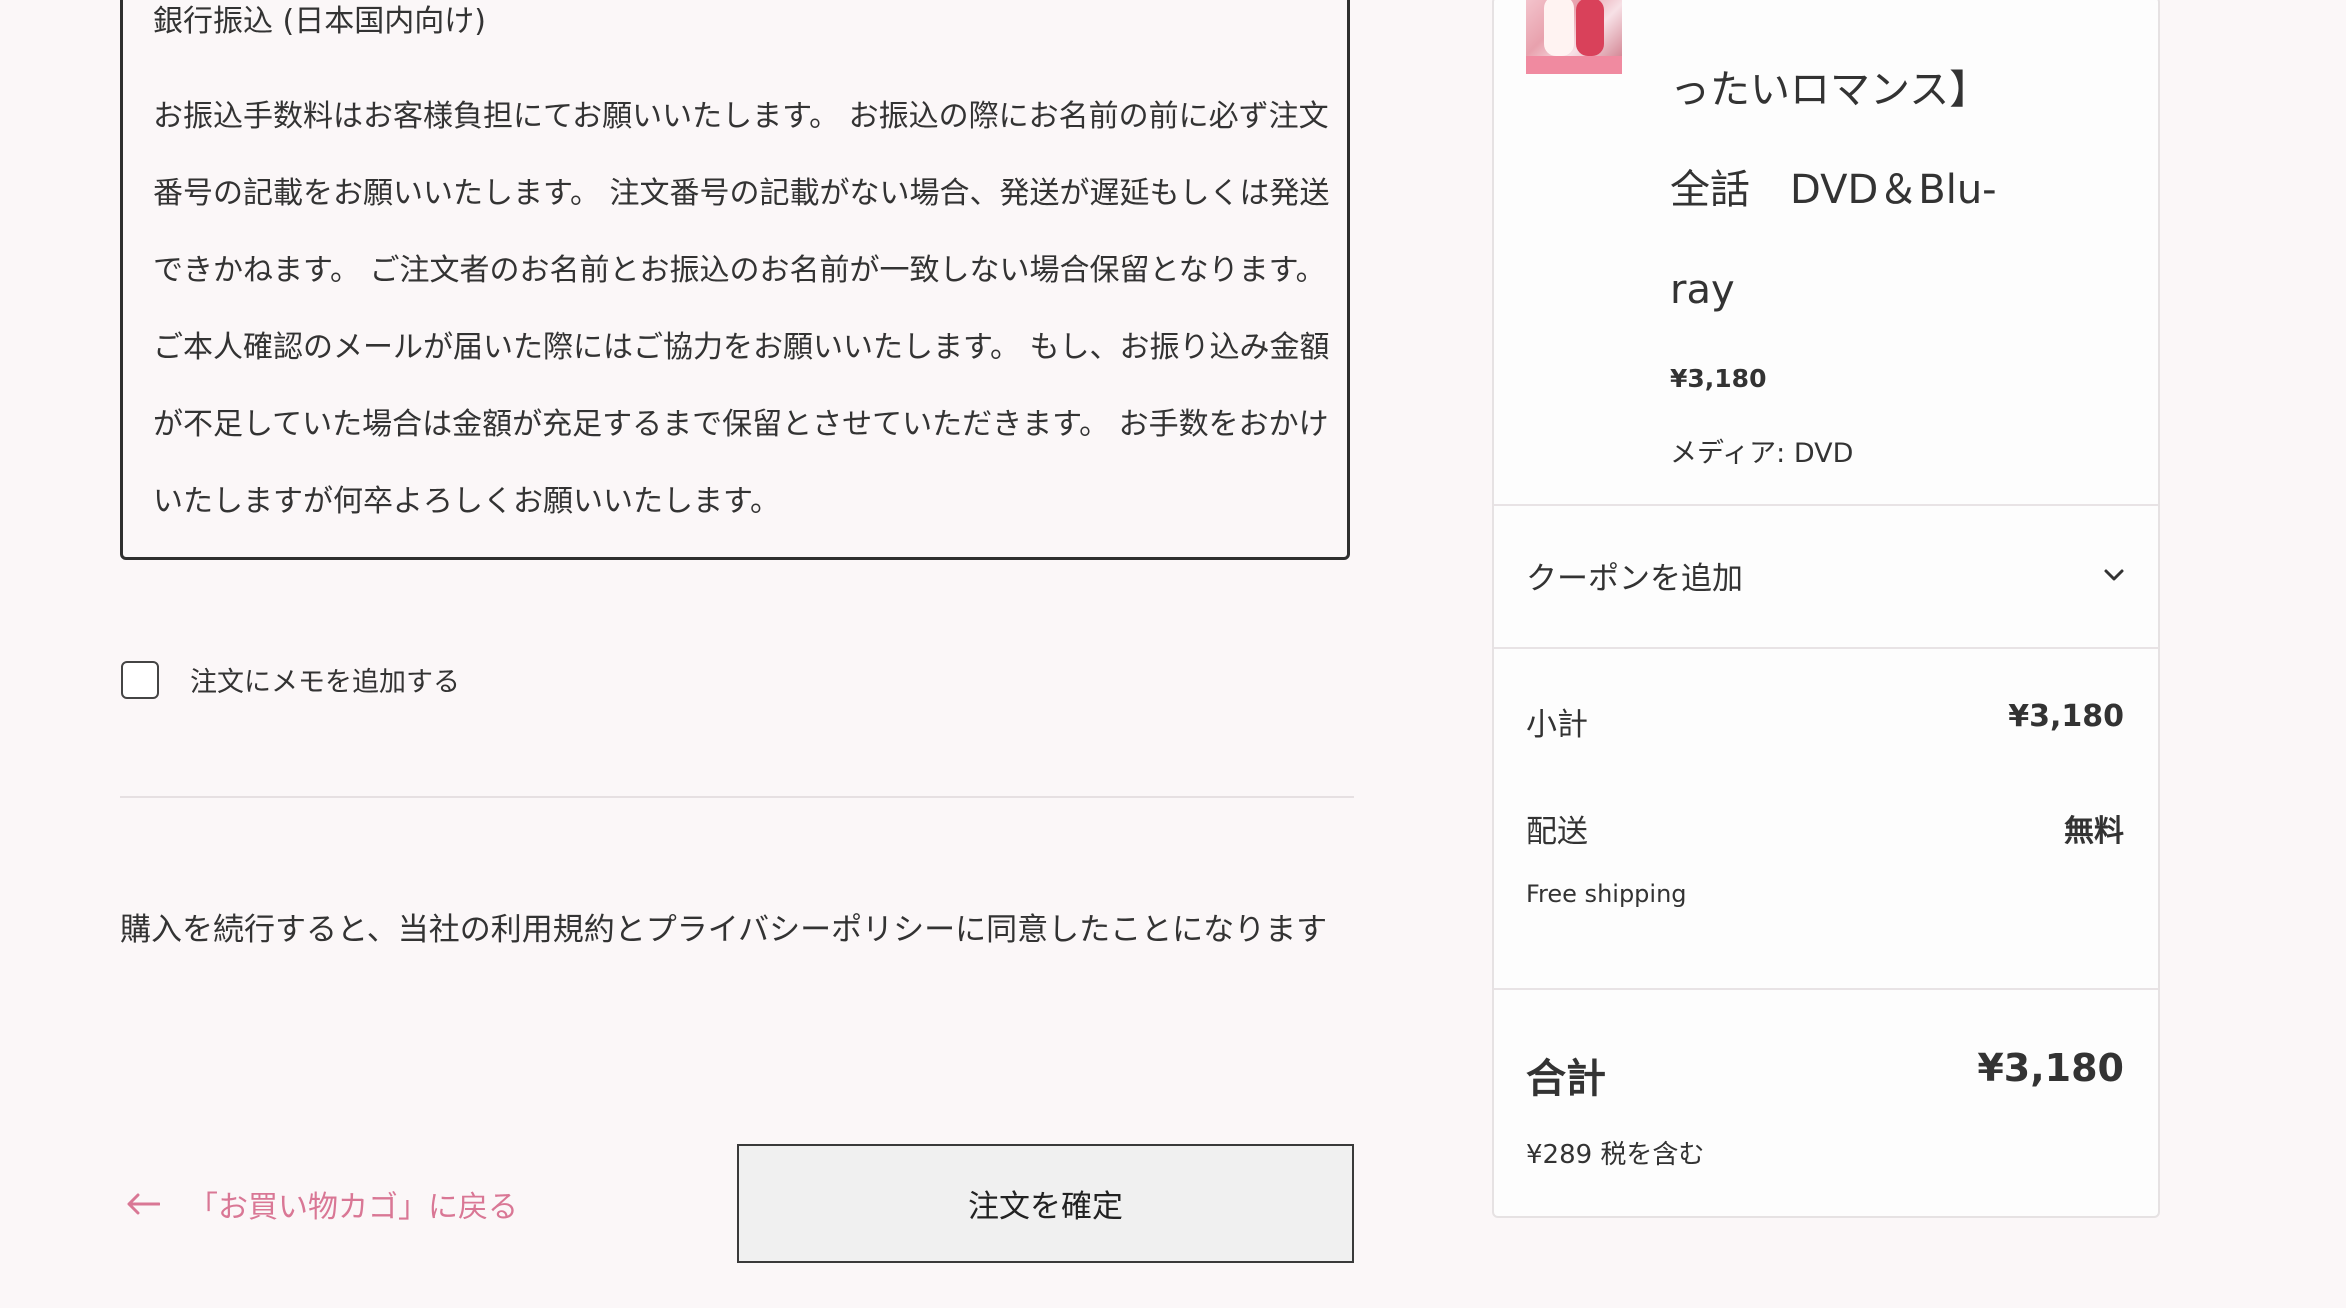 The height and width of the screenshot is (1308, 2346). What do you see at coordinates (1718, 378) in the screenshot?
I see `product-price: ¥3,180` at bounding box center [1718, 378].